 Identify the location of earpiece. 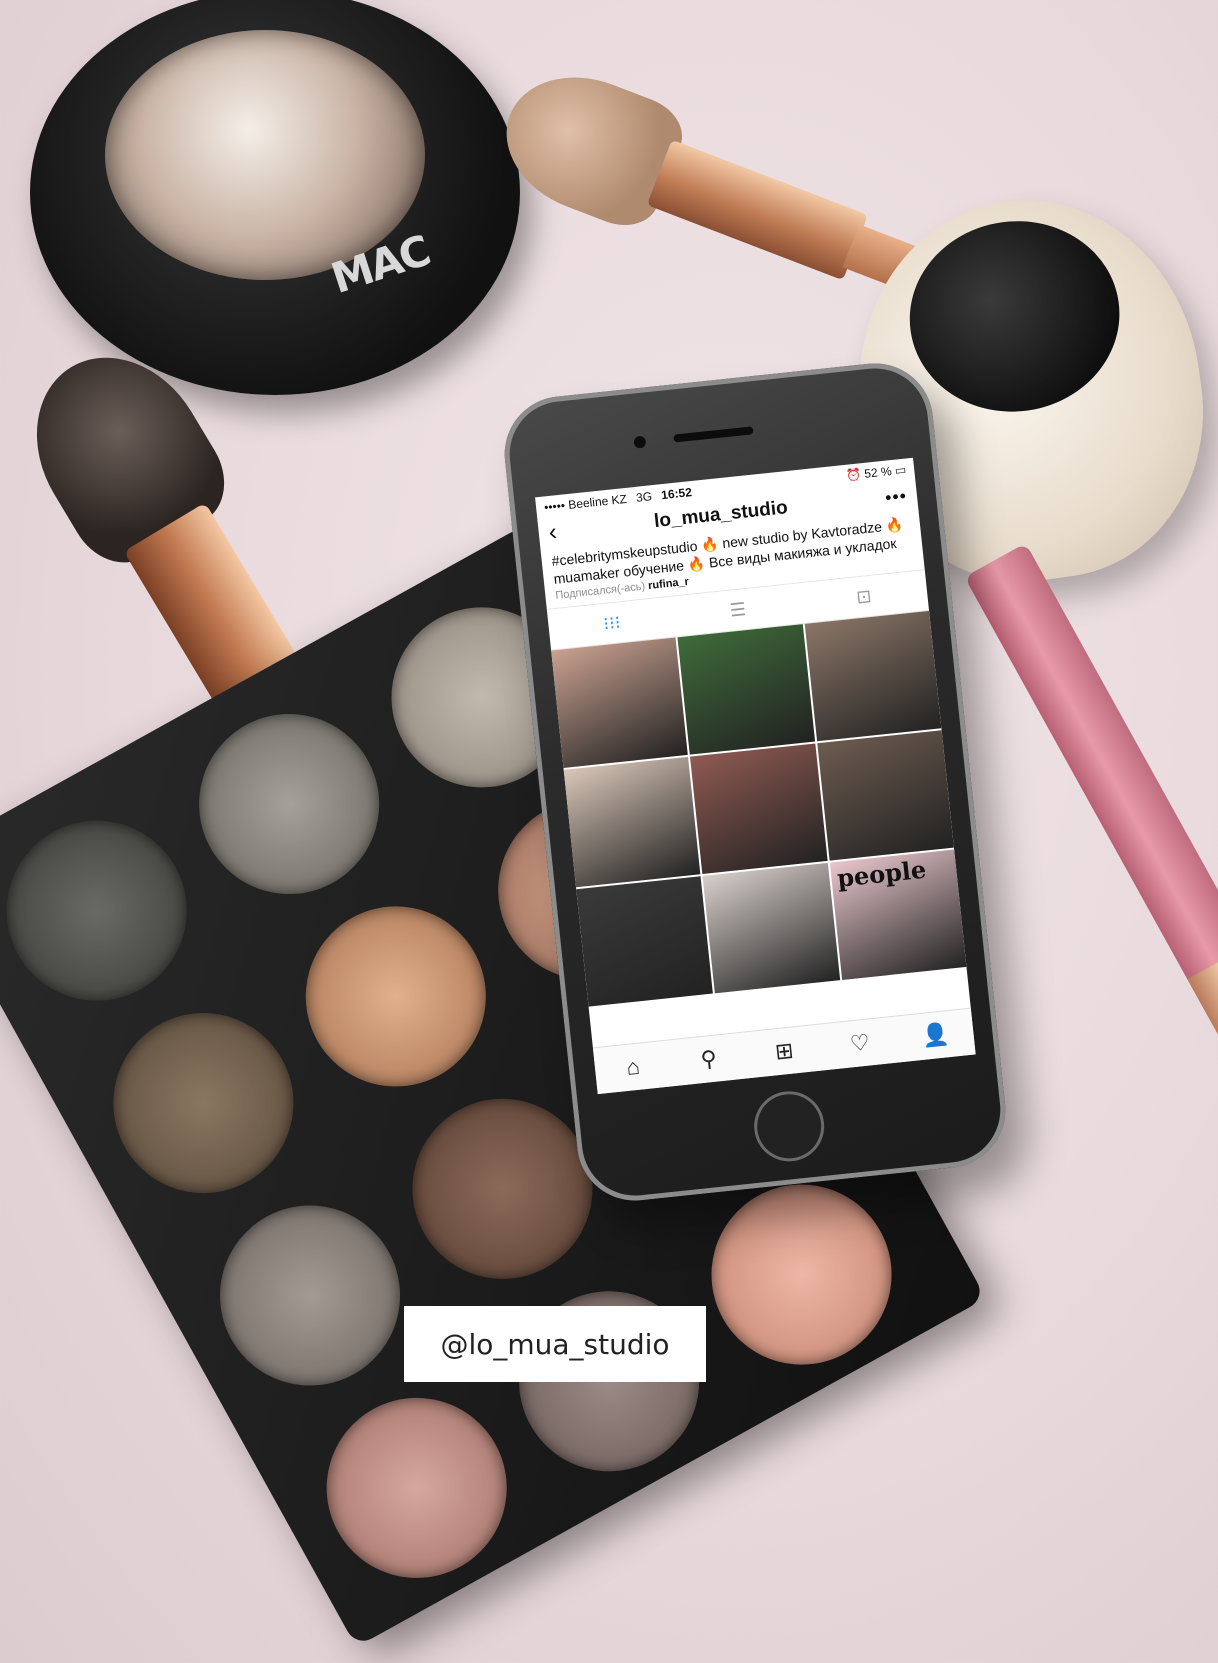
(713, 434).